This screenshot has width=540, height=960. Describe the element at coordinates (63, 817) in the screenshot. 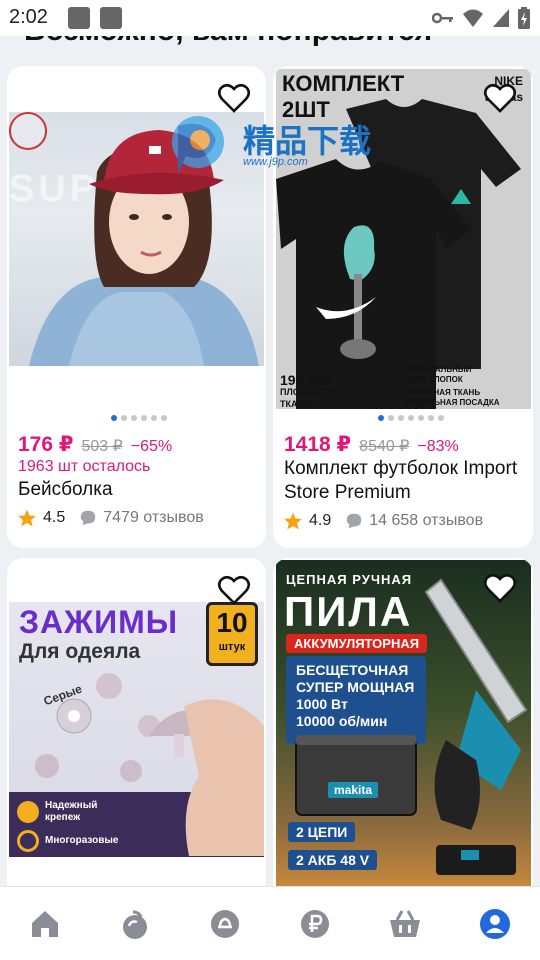

I see `feature1-line2: крепеж` at that location.